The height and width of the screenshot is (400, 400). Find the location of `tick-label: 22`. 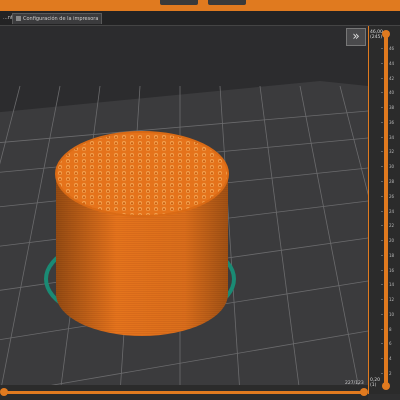

tick-label: 22 is located at coordinates (392, 226).